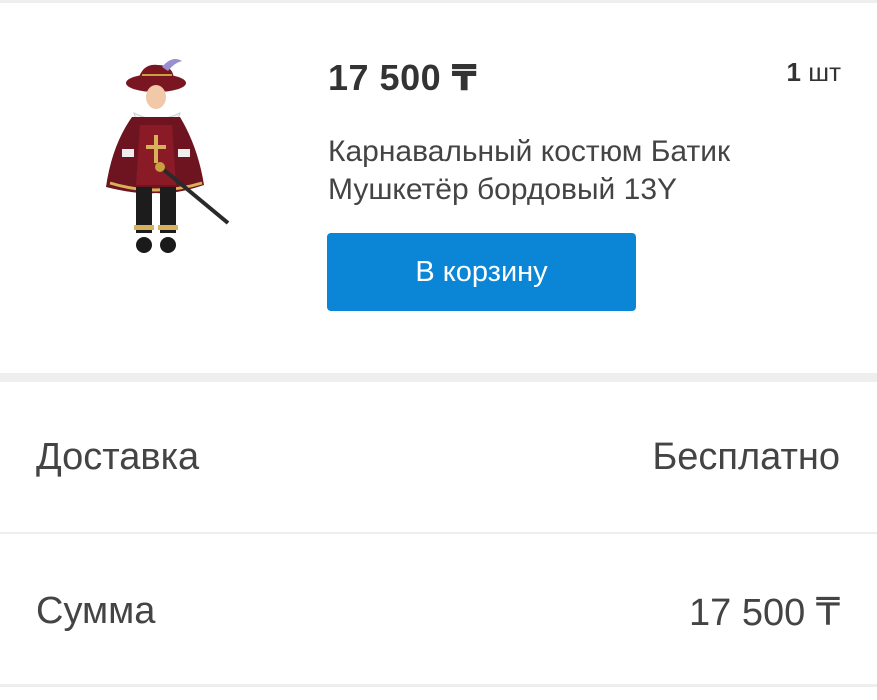 Image resolution: width=877 pixels, height=700 pixels. What do you see at coordinates (403, 77) in the screenshot?
I see `product-price: 17 500 ₸` at bounding box center [403, 77].